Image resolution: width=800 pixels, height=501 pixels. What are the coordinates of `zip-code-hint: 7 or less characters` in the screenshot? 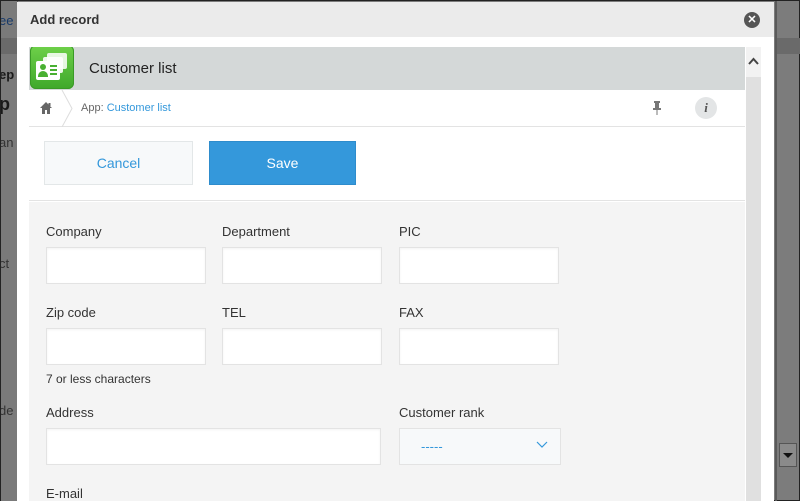 It's located at (98, 379).